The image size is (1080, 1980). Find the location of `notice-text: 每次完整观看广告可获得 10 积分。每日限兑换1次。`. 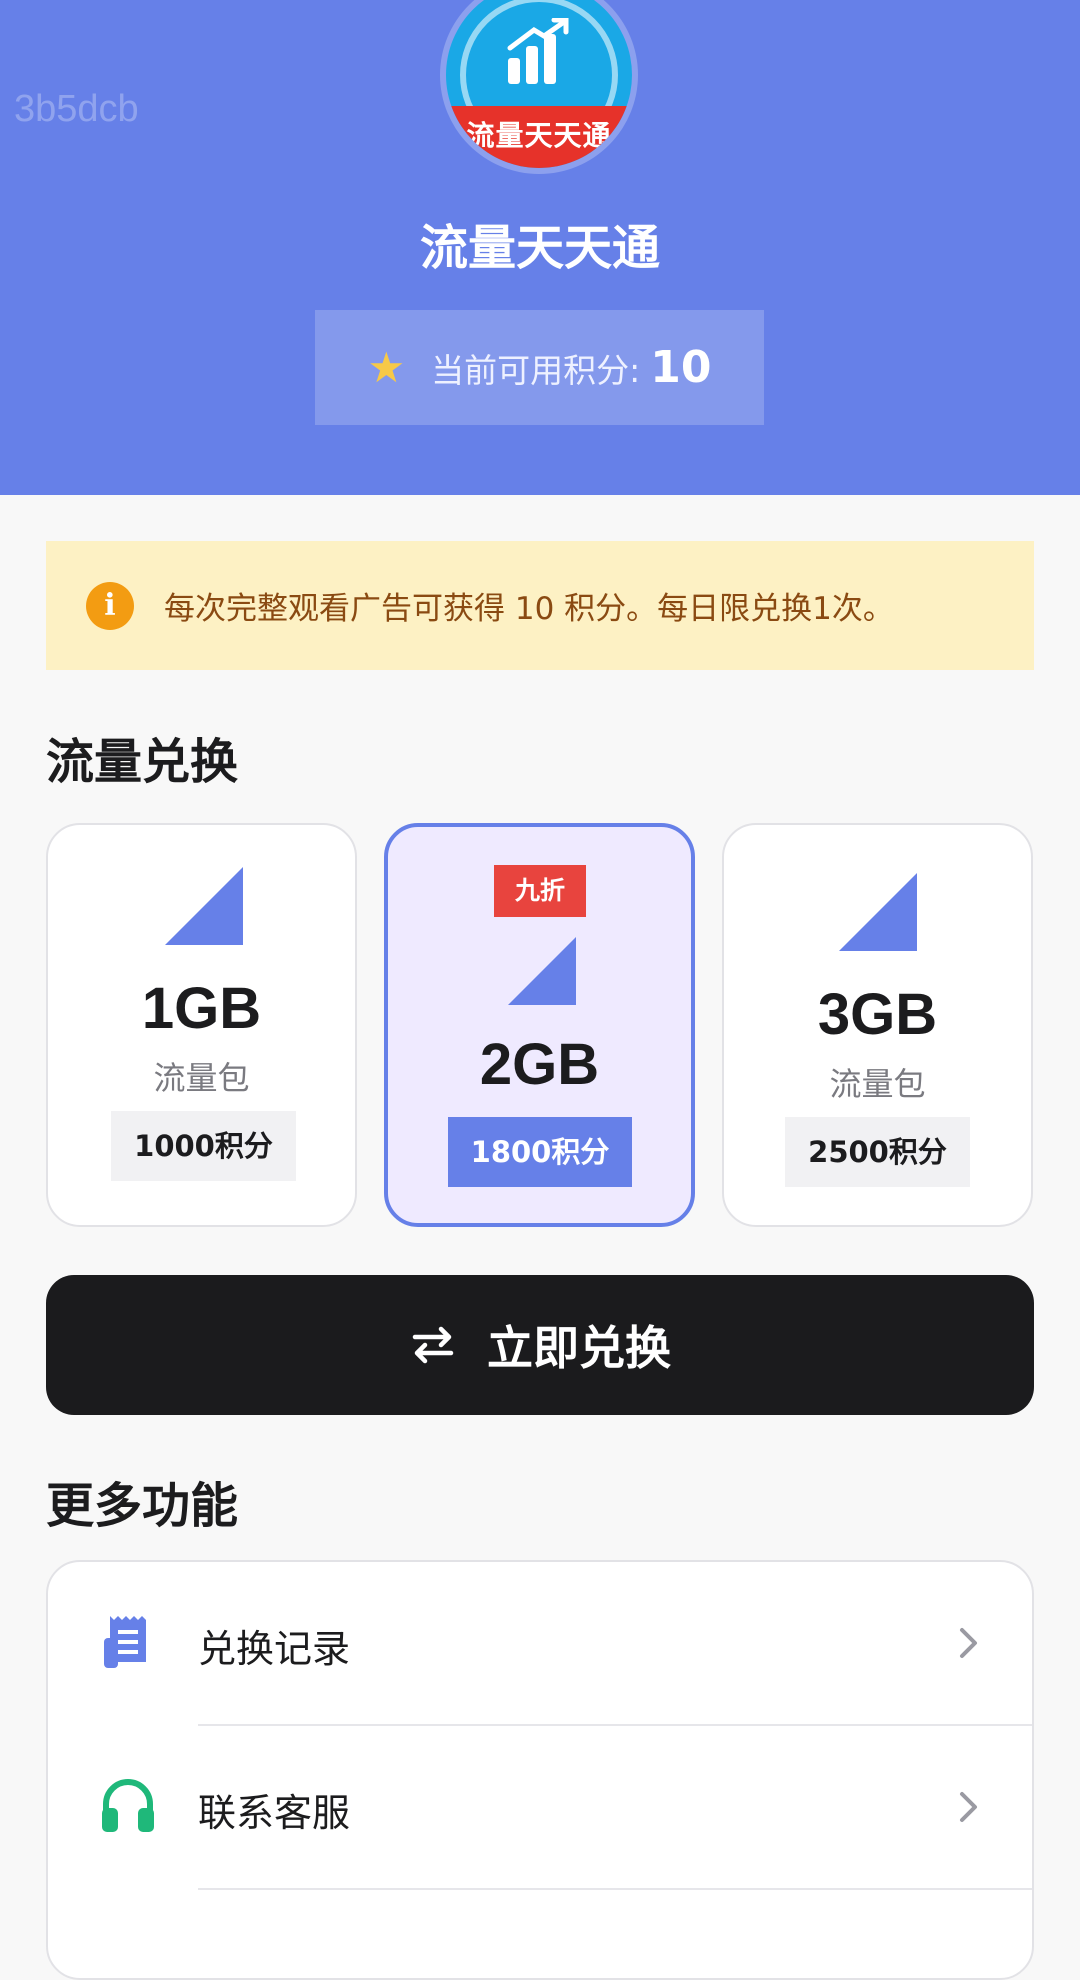

notice-text: 每次完整观看广告可获得 10 积分。每日限兑换1次。 is located at coordinates (529, 609).